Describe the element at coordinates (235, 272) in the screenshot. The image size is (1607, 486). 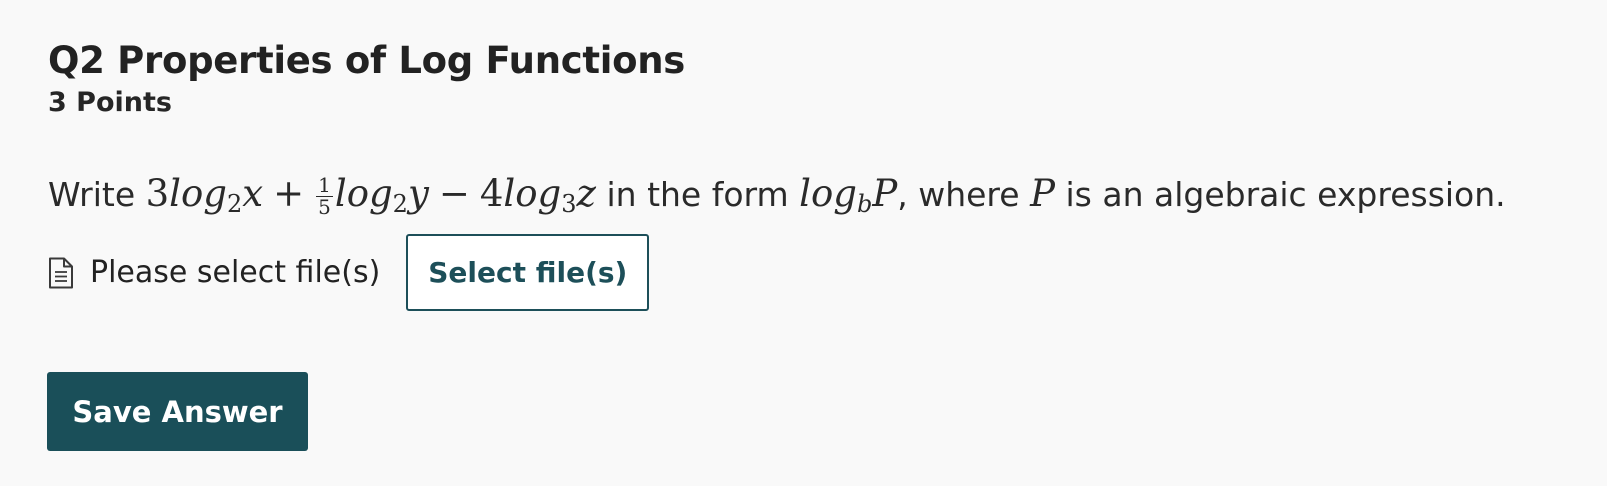
I see `file-status-text: Please select file(s)` at that location.